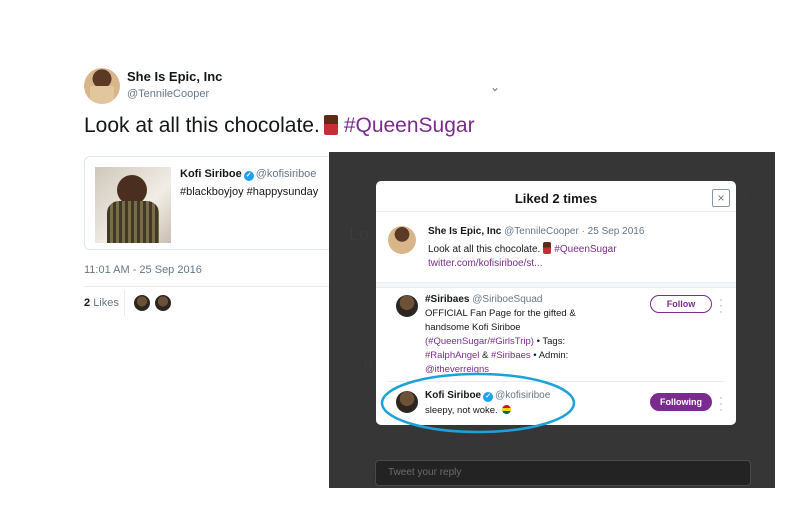 This screenshot has height=530, width=800. Describe the element at coordinates (143, 270) in the screenshot. I see `tweet-timestamp: 11:01 AM - 25 Sep 2016` at that location.